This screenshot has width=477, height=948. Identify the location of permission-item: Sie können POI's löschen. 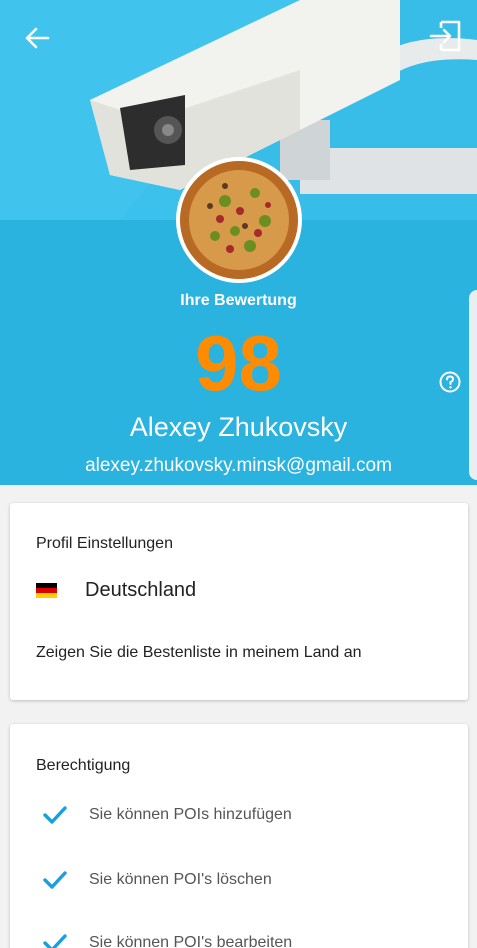
(157, 880).